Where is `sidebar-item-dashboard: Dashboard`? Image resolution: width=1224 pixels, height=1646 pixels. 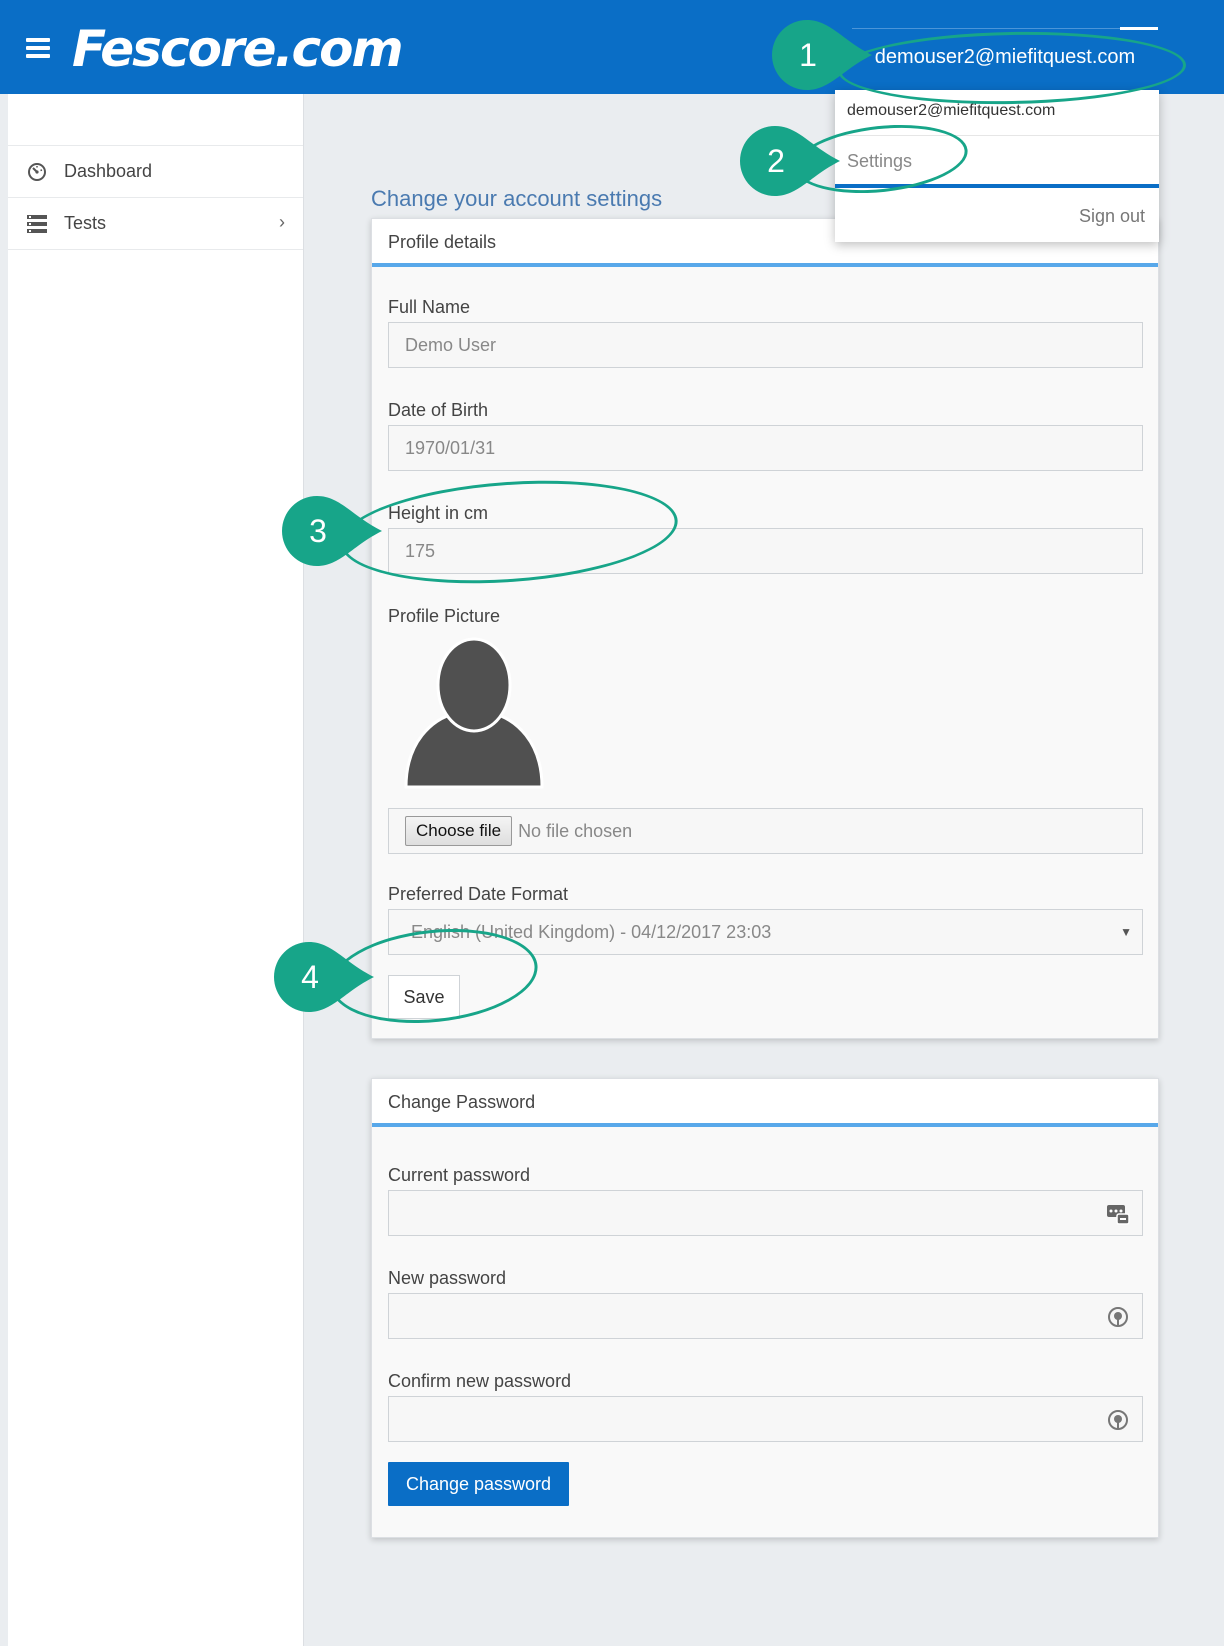 sidebar-item-dashboard: Dashboard is located at coordinates (155, 172).